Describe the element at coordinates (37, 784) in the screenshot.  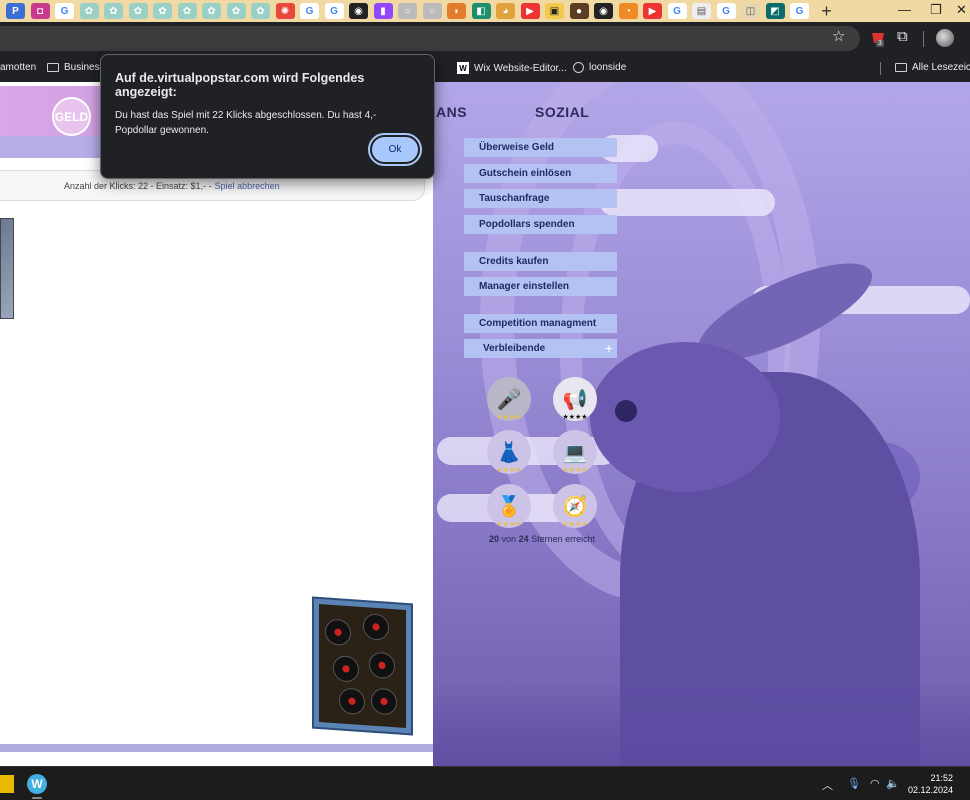
I see `taskbar-app-w-icon: W` at that location.